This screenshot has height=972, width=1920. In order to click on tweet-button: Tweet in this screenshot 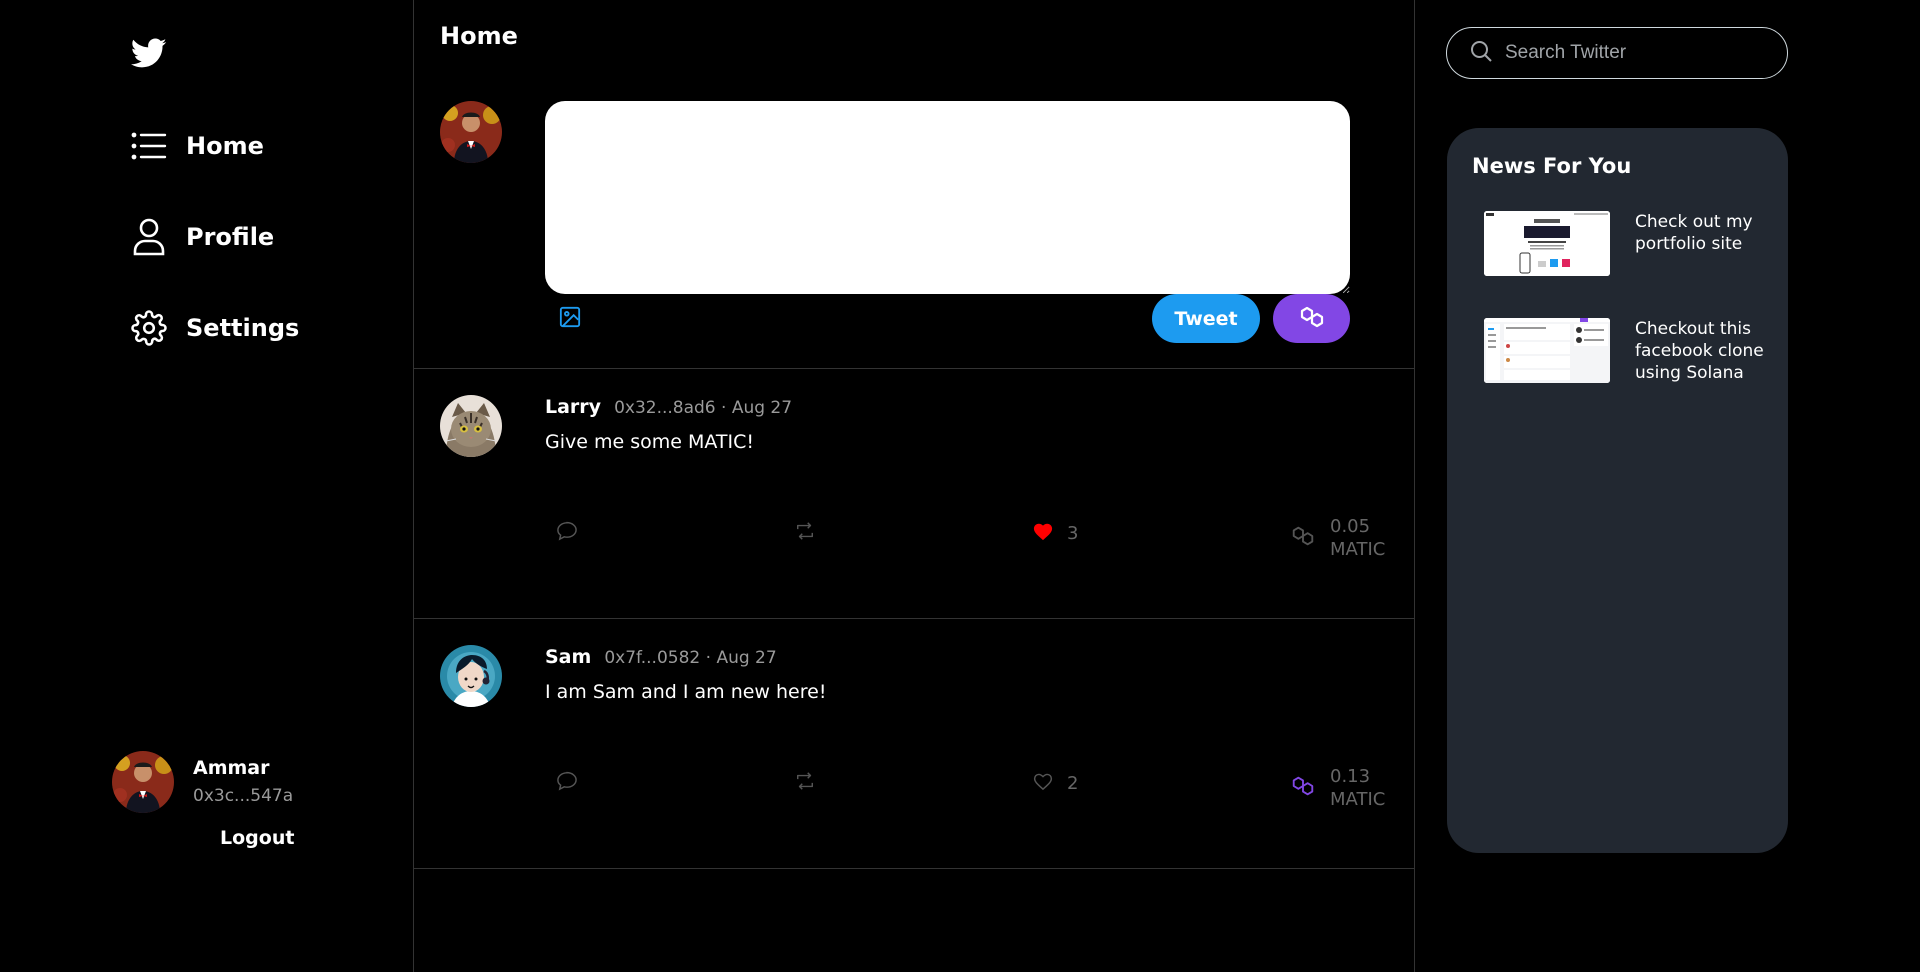, I will do `click(1206, 318)`.